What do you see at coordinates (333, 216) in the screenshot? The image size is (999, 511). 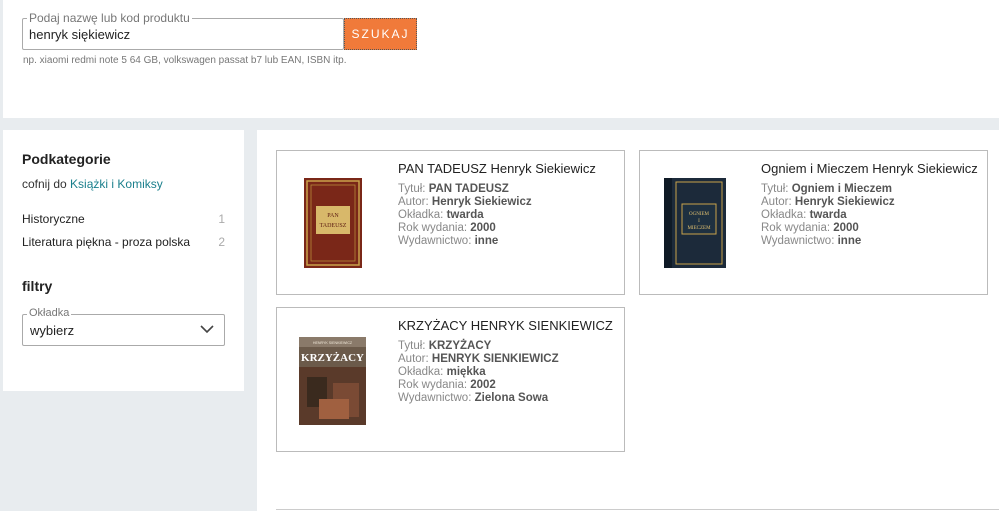 I see `cover-text: PAN` at bounding box center [333, 216].